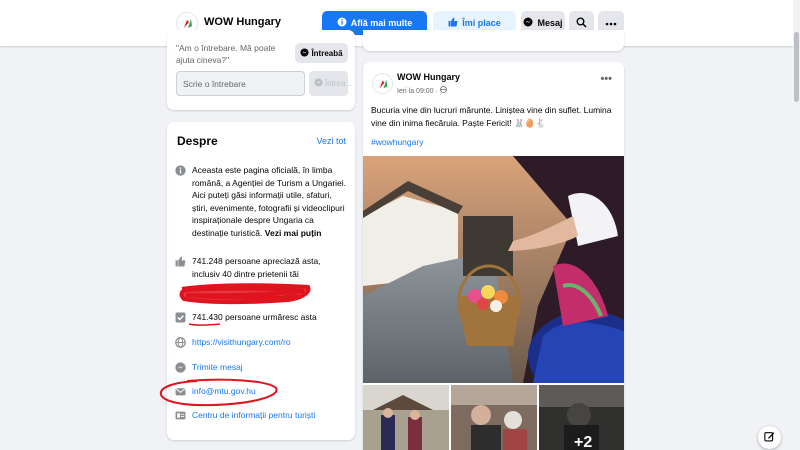 Image resolution: width=800 pixels, height=450 pixels. I want to click on more-photos-count: +2, so click(583, 442).